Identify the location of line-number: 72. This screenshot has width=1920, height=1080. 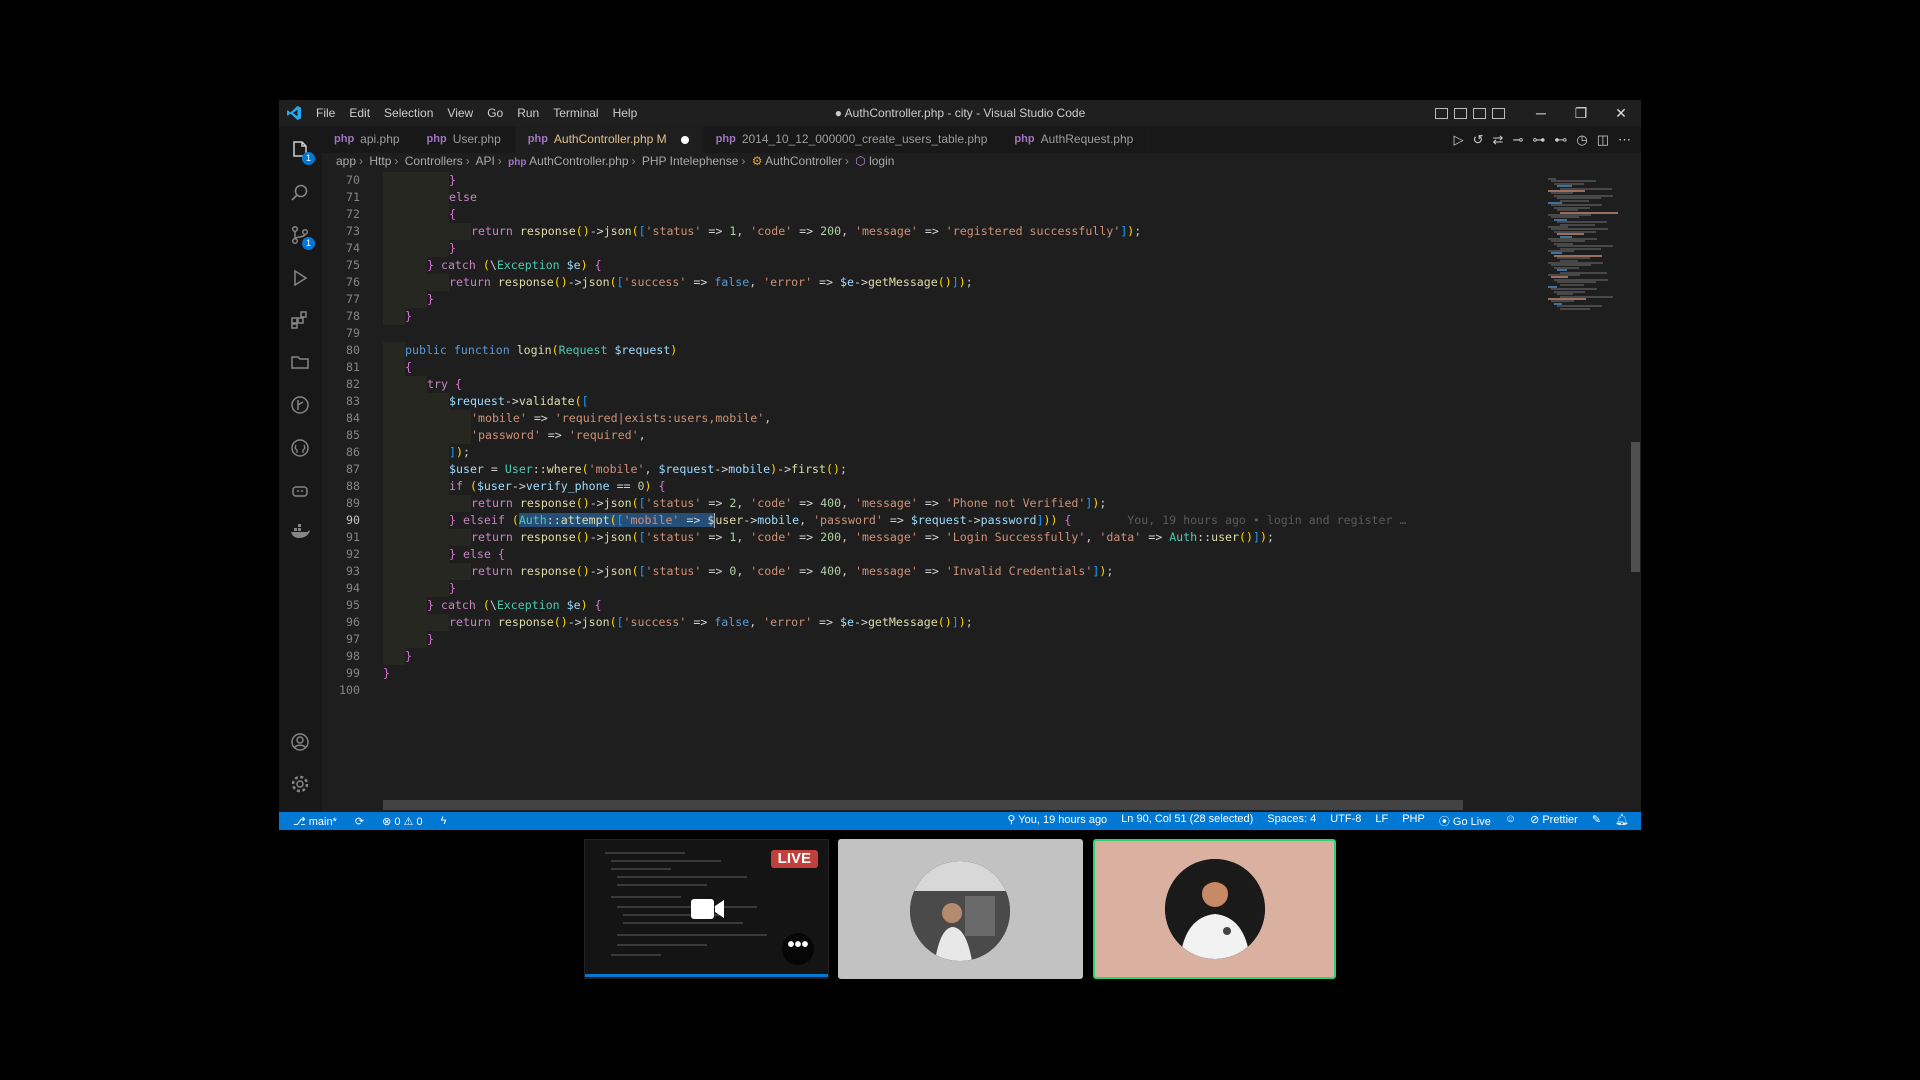
(341, 214).